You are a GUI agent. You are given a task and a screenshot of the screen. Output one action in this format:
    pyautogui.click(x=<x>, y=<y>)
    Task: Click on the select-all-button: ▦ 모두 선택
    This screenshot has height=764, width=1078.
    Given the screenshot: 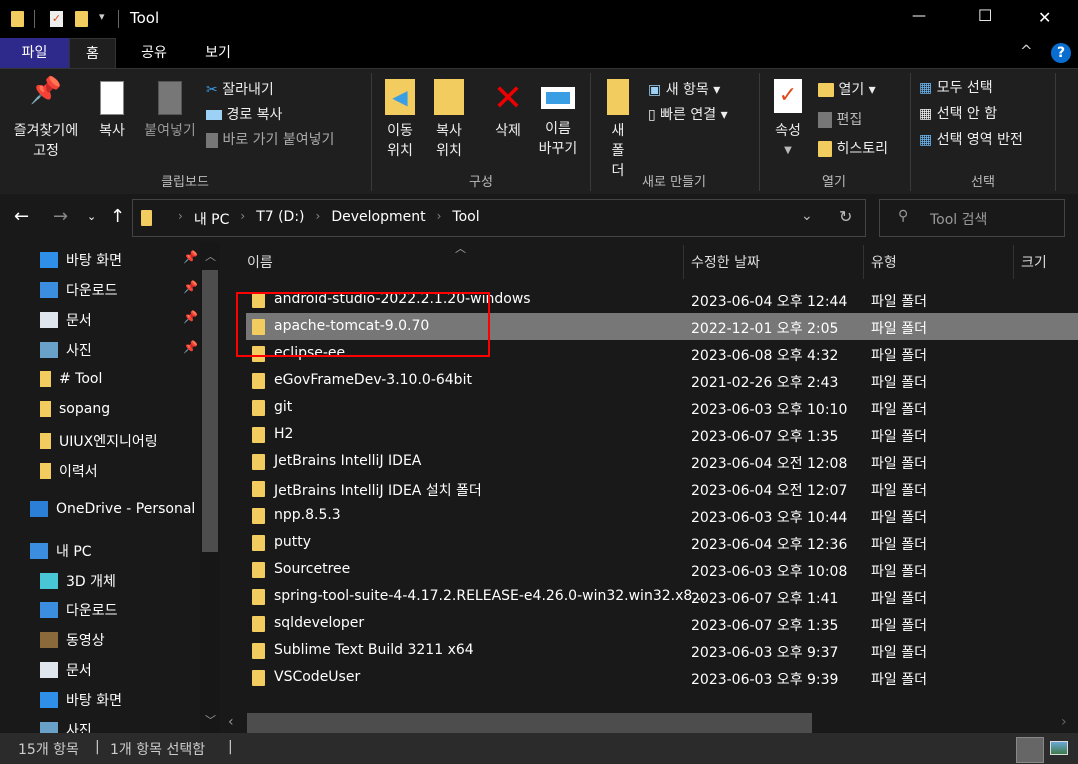 What is the action you would take?
    pyautogui.click(x=956, y=87)
    